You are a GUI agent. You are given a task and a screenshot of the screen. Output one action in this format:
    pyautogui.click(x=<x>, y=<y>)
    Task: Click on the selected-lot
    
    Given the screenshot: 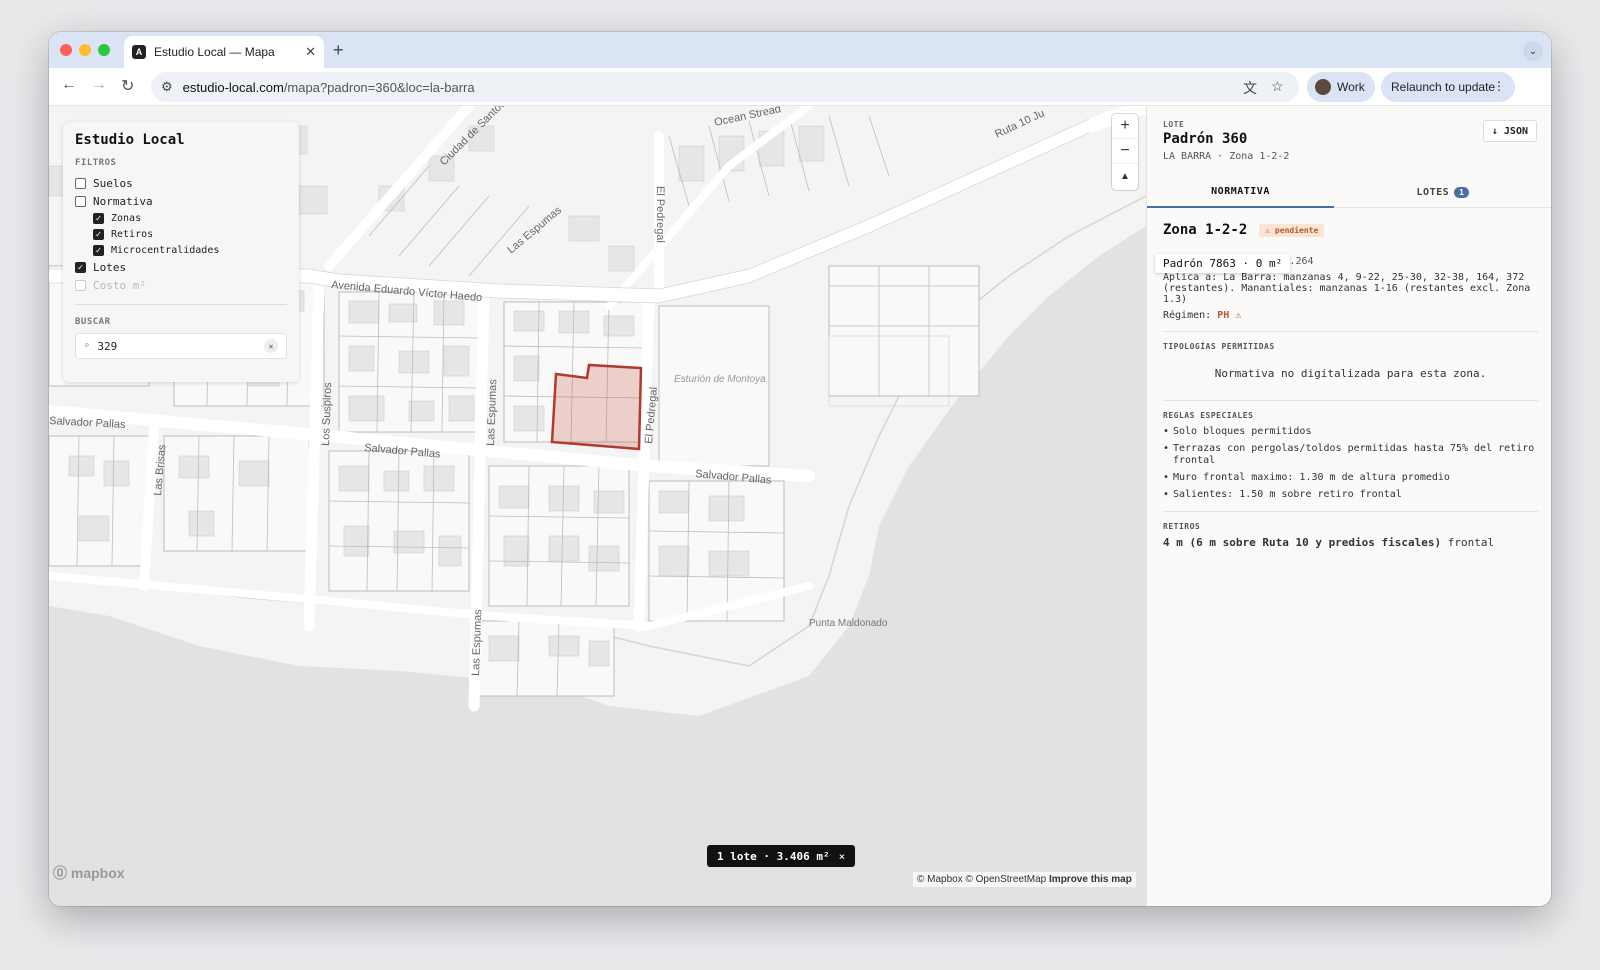 What is the action you would take?
    pyautogui.click(x=596, y=407)
    